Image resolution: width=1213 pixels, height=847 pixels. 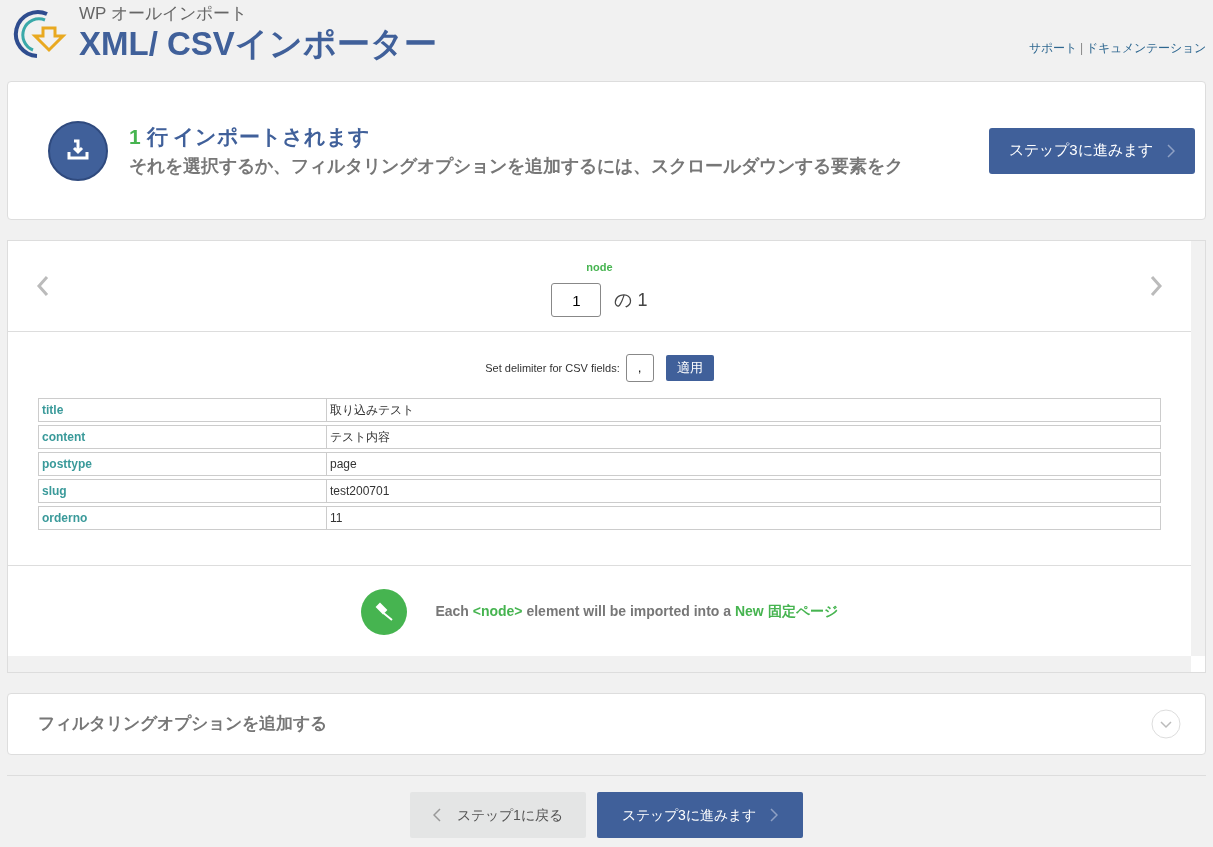 What do you see at coordinates (183, 437) in the screenshot?
I see `field-name-cell: content` at bounding box center [183, 437].